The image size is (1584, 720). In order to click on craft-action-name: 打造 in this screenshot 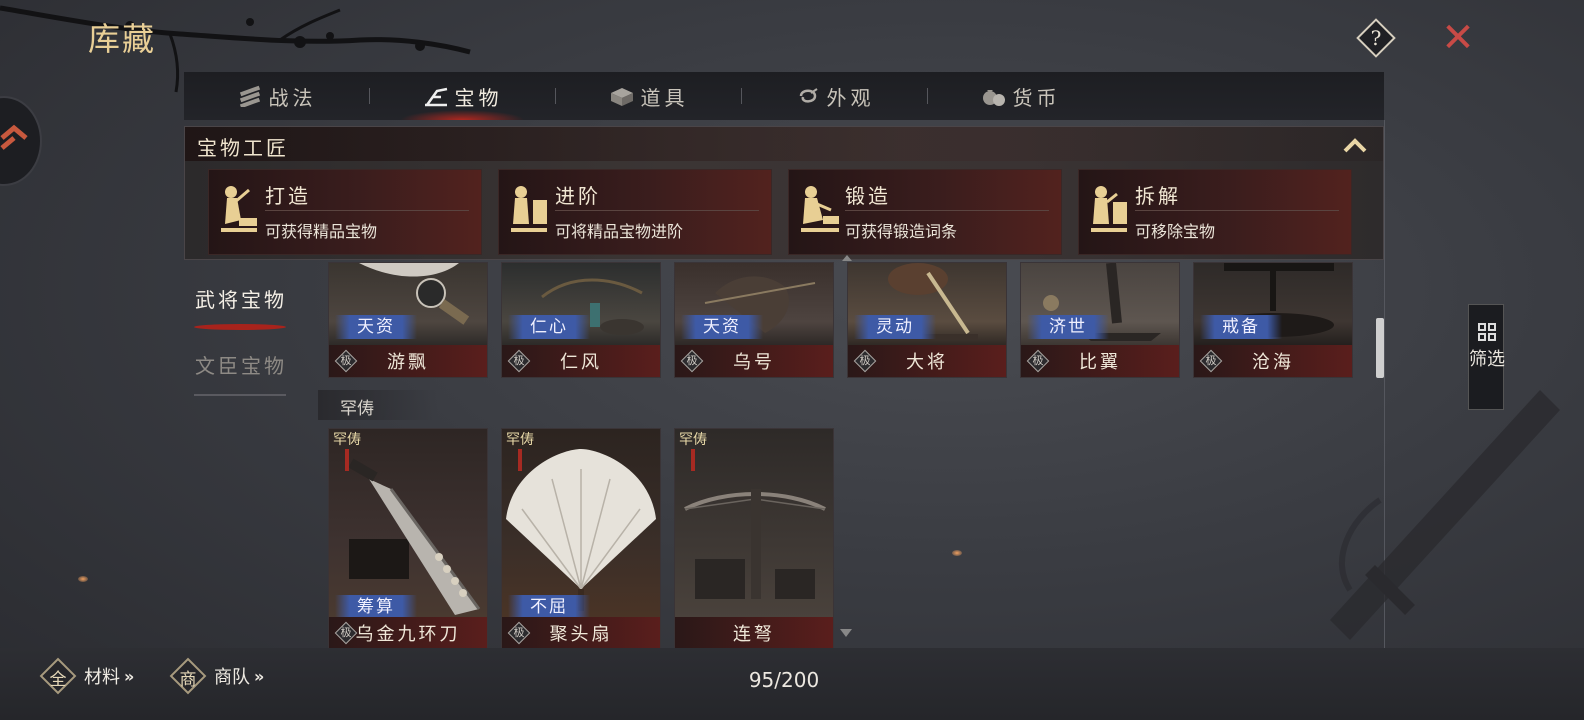, I will do `click(288, 196)`.